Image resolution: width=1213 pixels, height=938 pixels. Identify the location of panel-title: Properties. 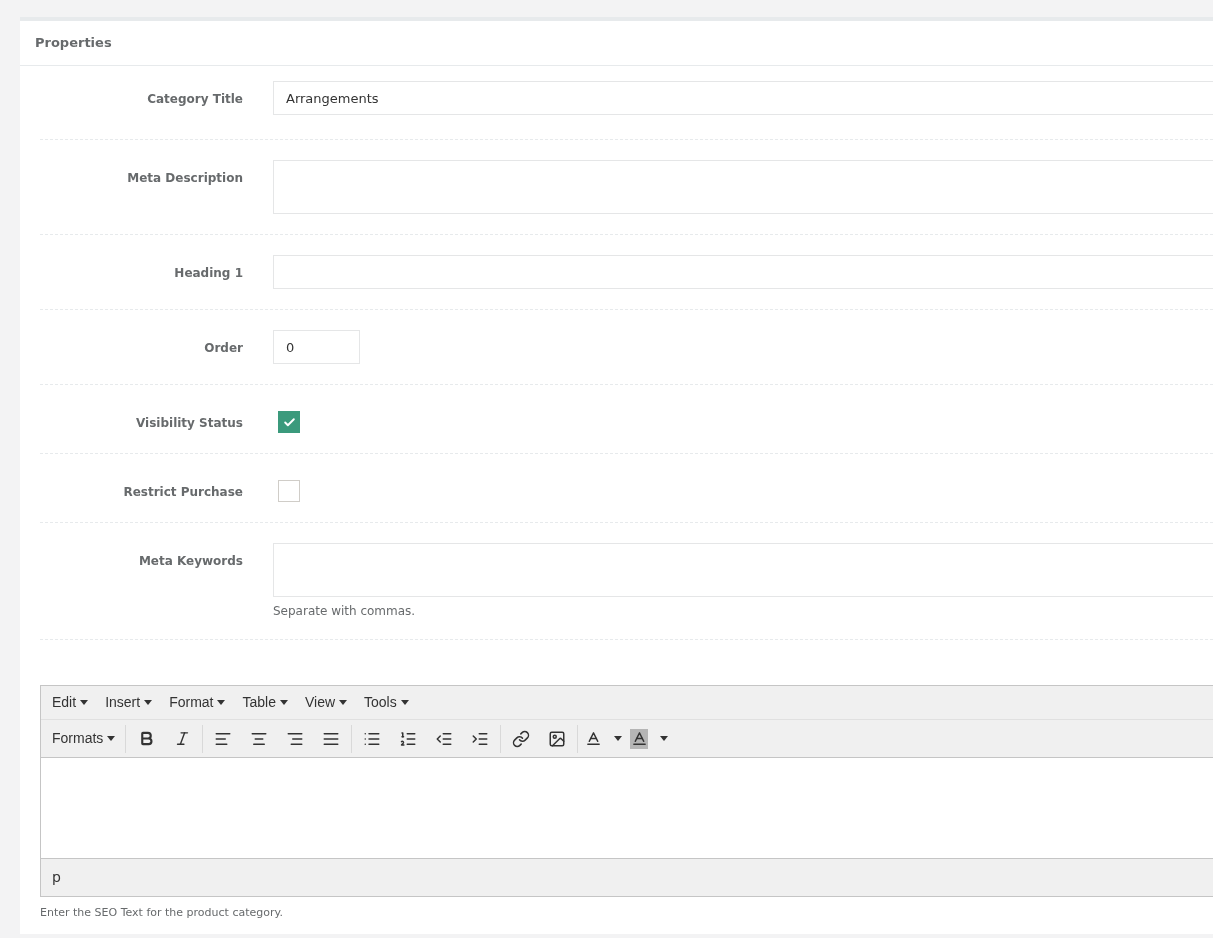
(73, 43).